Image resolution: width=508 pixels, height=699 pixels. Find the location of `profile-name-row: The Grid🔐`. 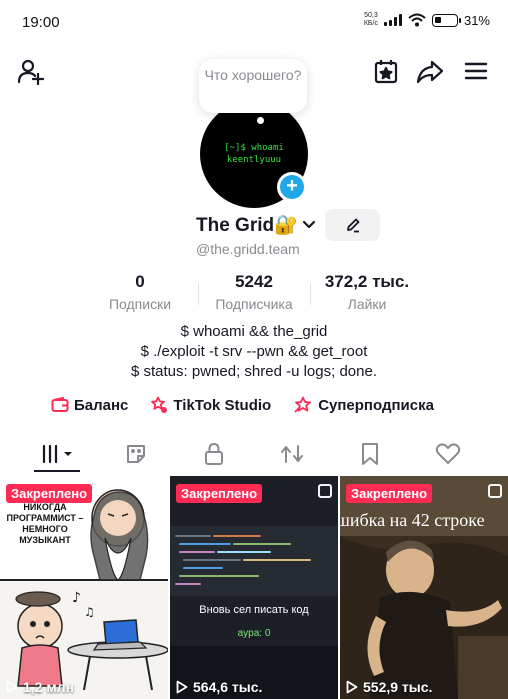

profile-name-row: The Grid🔐 is located at coordinates (256, 225).